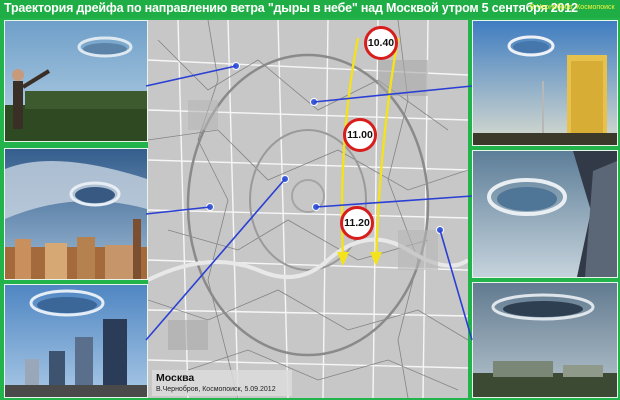 Image resolution: width=620 pixels, height=400 pixels. I want to click on time-marker-1040: 10.40, so click(381, 43).